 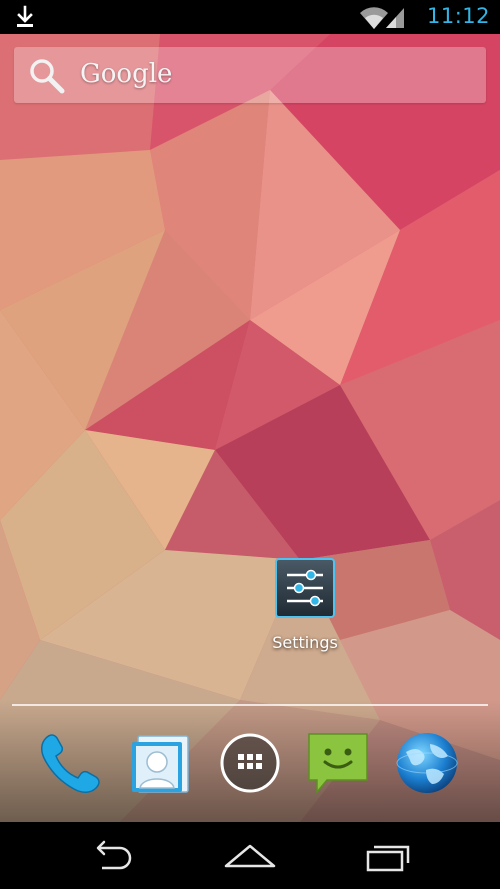 What do you see at coordinates (338, 763) in the screenshot?
I see `messaging-icon` at bounding box center [338, 763].